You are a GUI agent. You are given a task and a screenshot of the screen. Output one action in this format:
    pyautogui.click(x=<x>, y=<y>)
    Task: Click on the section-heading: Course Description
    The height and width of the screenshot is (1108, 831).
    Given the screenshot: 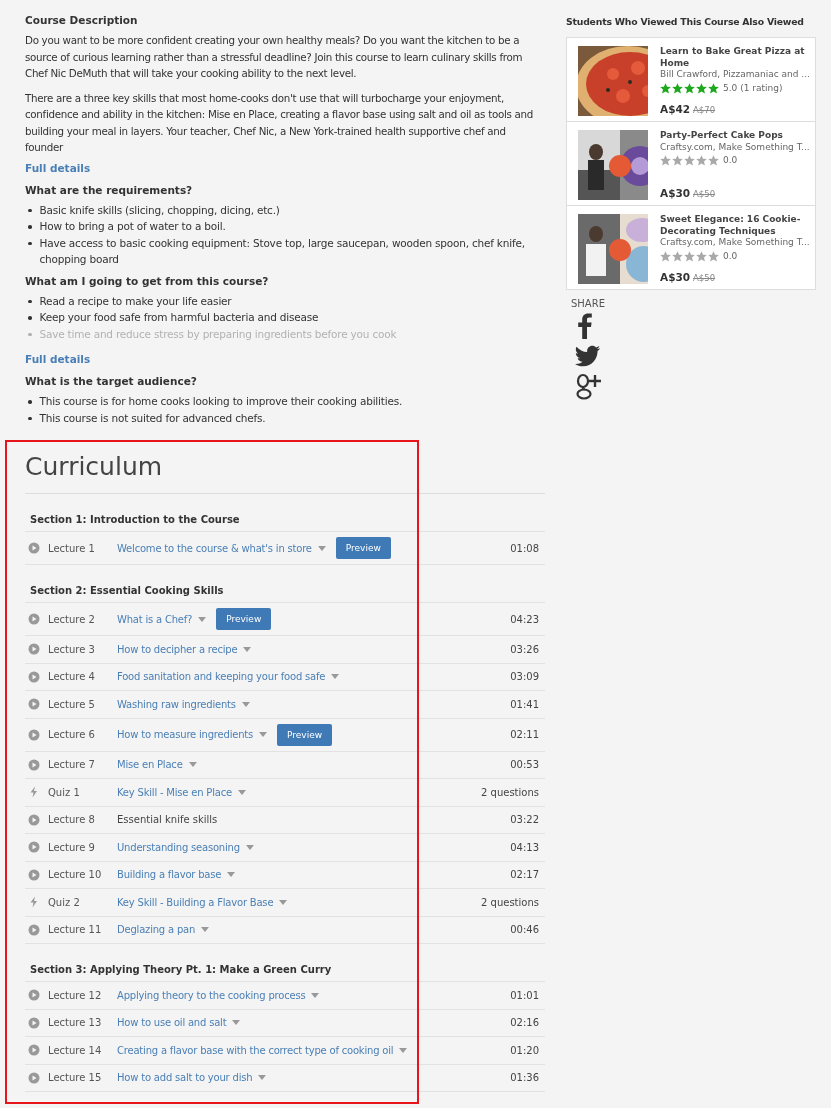 What is the action you would take?
    pyautogui.click(x=82, y=20)
    